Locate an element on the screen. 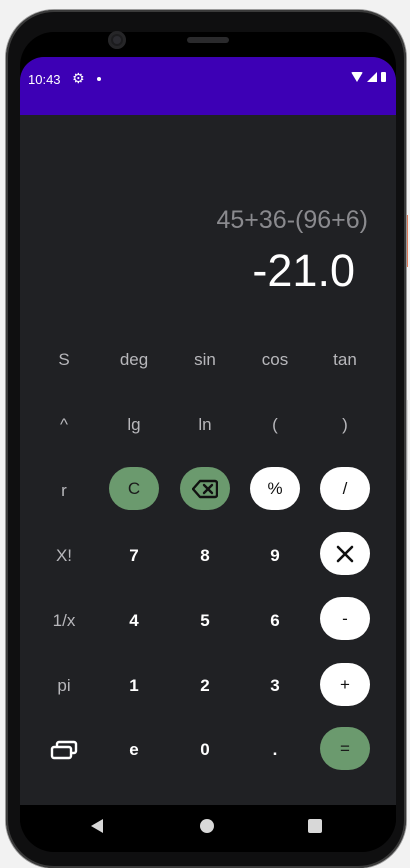  clear-button: C is located at coordinates (134, 488).